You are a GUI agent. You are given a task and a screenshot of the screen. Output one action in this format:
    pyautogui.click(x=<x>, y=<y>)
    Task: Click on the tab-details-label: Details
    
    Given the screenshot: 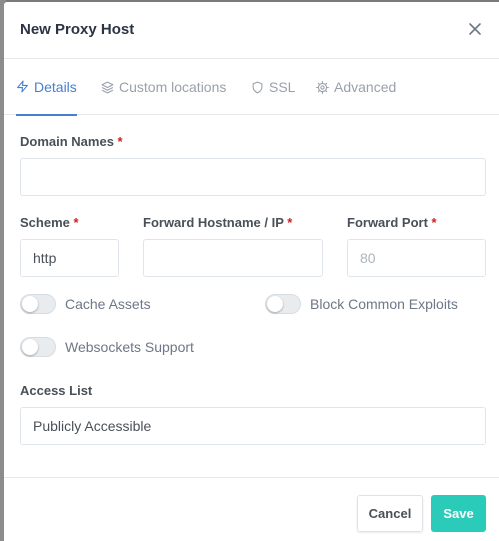 What is the action you would take?
    pyautogui.click(x=55, y=86)
    